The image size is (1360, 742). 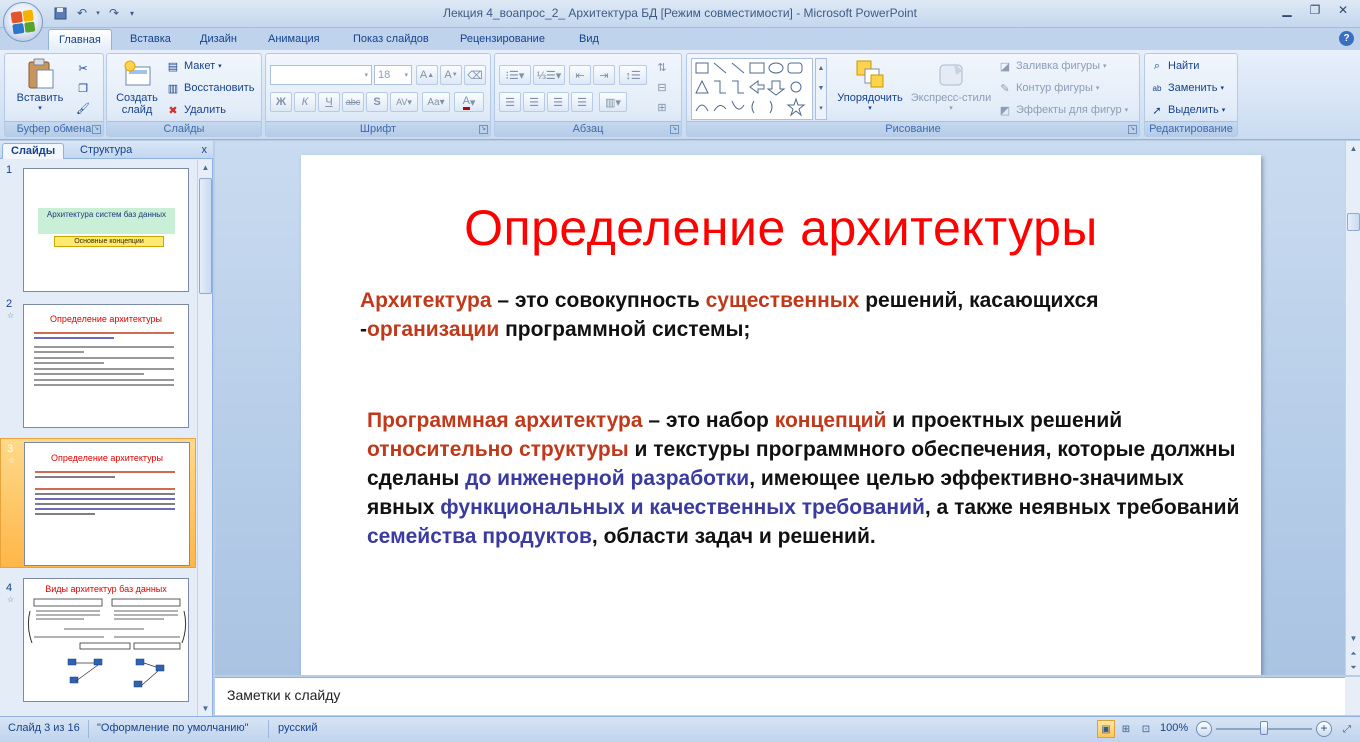 What do you see at coordinates (193, 66) in the screenshot?
I see `layout-button: ▤ Макет ▾` at bounding box center [193, 66].